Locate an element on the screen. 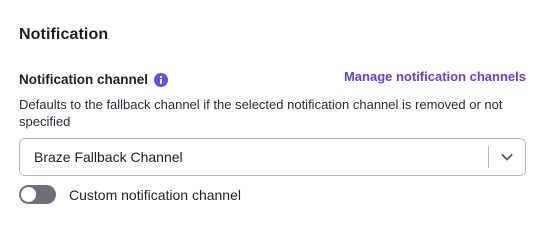 The width and height of the screenshot is (552, 240). manage-notification-channels-link: Manage notification channels is located at coordinates (435, 76).